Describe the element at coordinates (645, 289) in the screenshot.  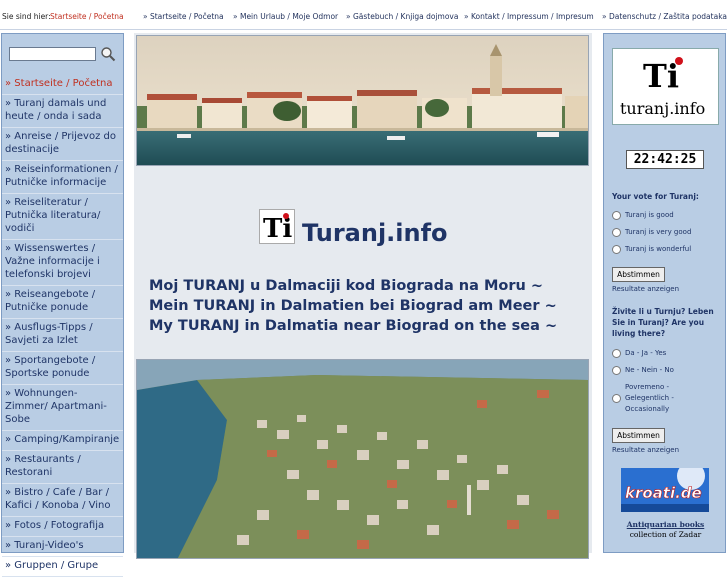
I see `poll1-results-link: Resultate anzeigen` at that location.